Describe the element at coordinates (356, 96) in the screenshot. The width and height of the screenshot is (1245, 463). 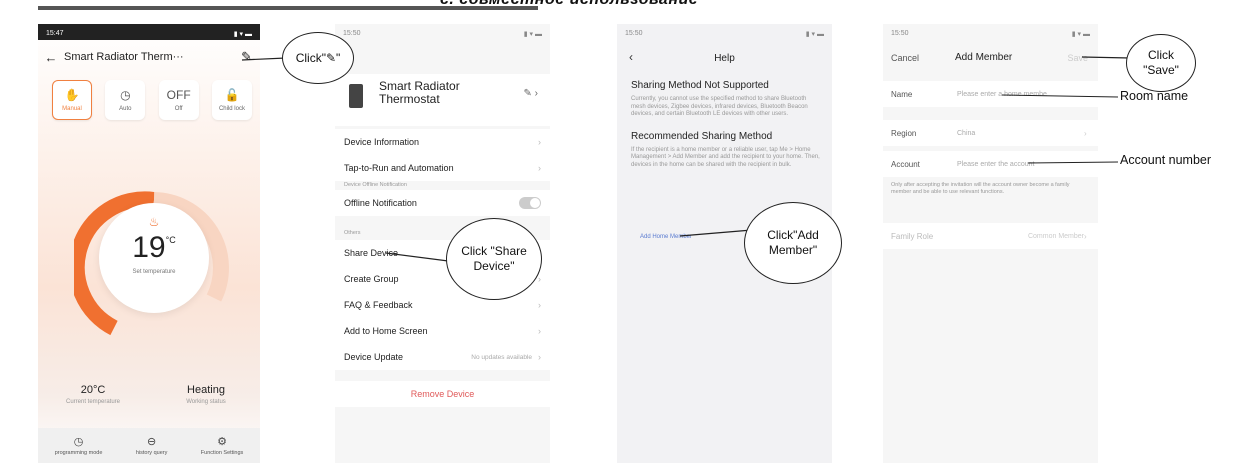
I see `thermostat-thumbnail` at that location.